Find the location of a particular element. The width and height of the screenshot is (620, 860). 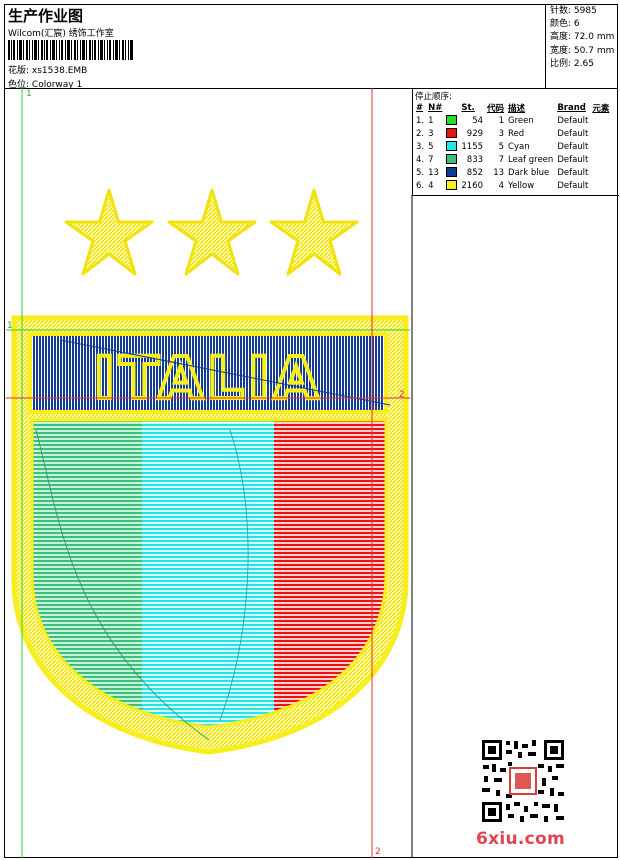

stars-group is located at coordinates (211, 232).